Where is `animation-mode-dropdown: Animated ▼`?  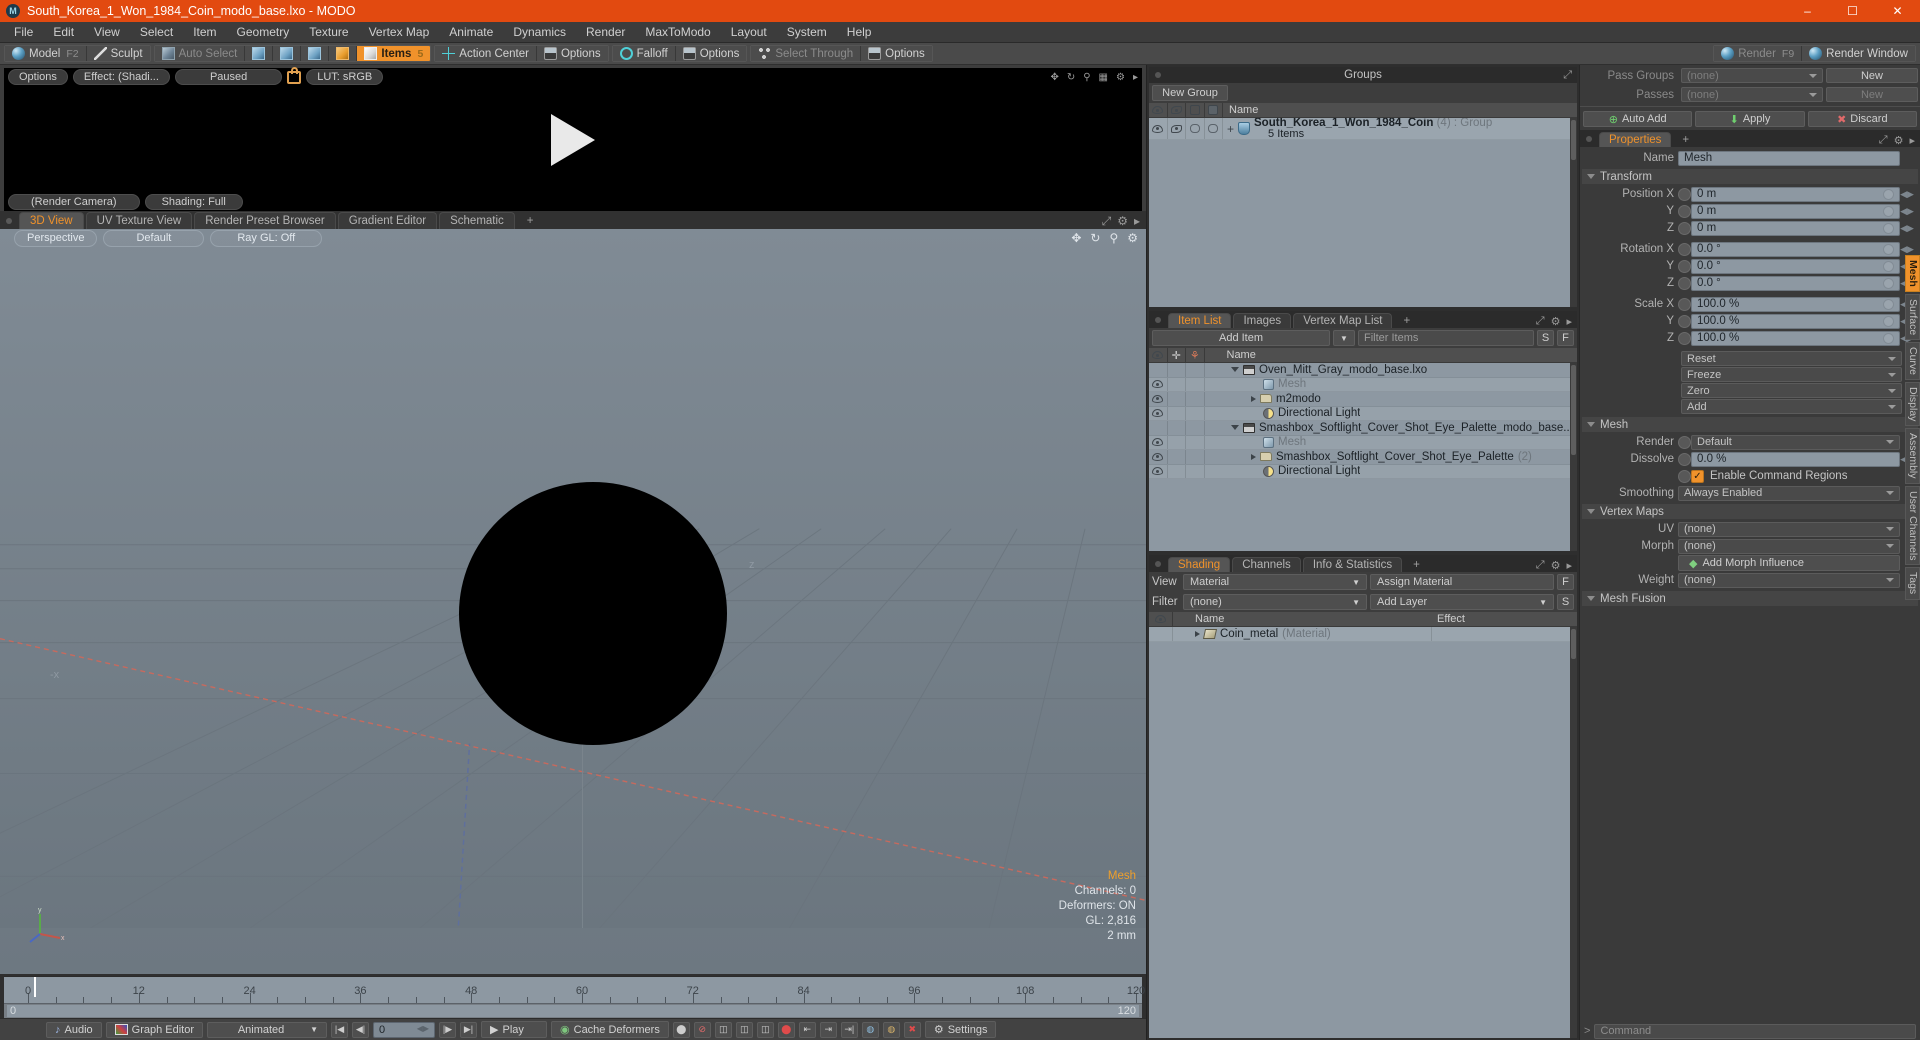 animation-mode-dropdown: Animated ▼ is located at coordinates (267, 1029).